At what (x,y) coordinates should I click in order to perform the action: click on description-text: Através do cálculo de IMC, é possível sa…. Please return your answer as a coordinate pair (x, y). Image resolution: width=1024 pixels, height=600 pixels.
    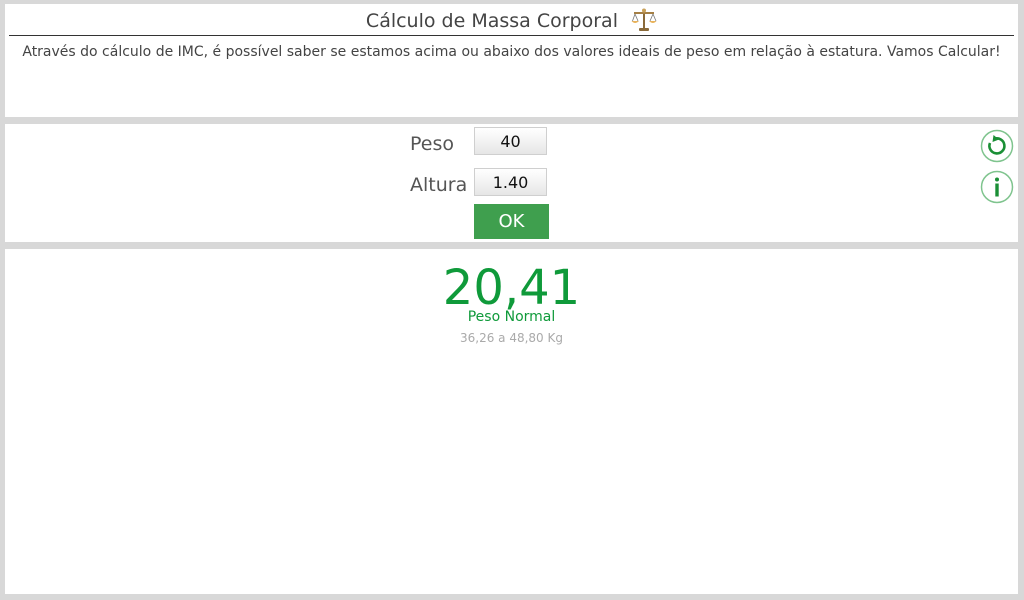
    Looking at the image, I should click on (511, 52).